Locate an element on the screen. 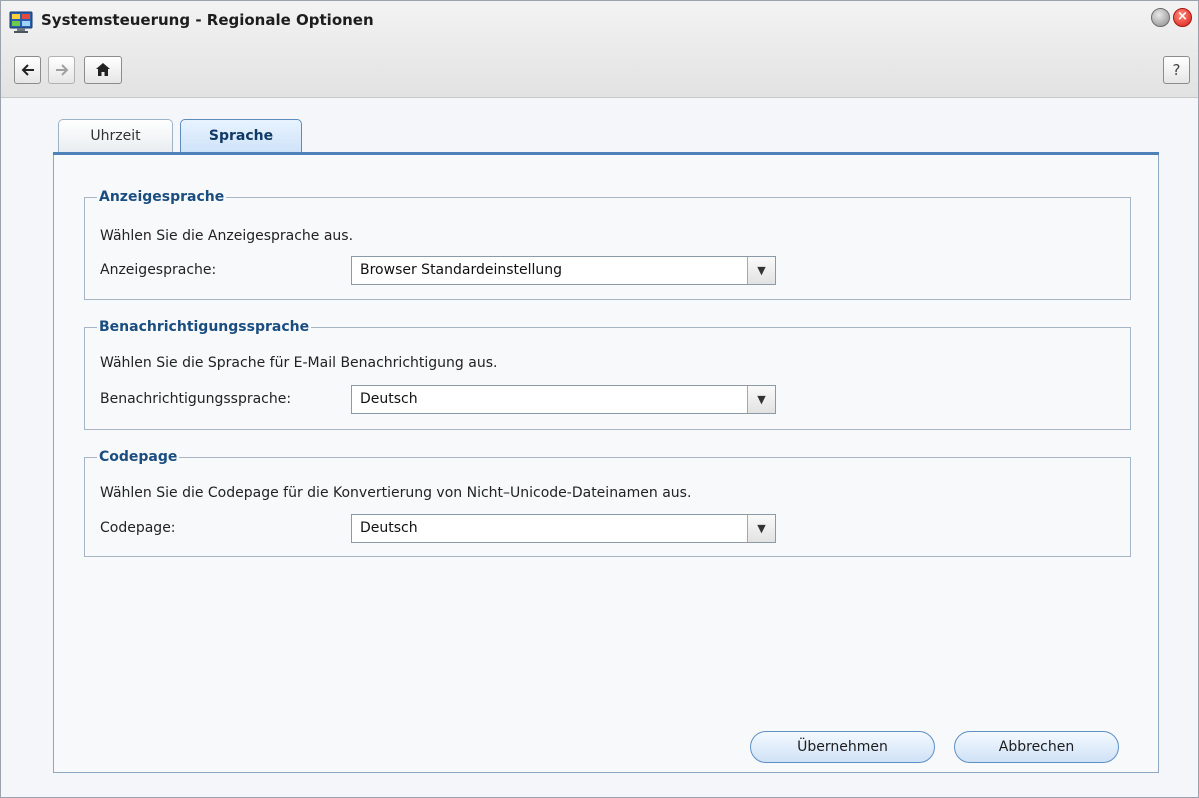 Image resolution: width=1199 pixels, height=798 pixels. select-value: Browser Standardeinstellung is located at coordinates (461, 270).